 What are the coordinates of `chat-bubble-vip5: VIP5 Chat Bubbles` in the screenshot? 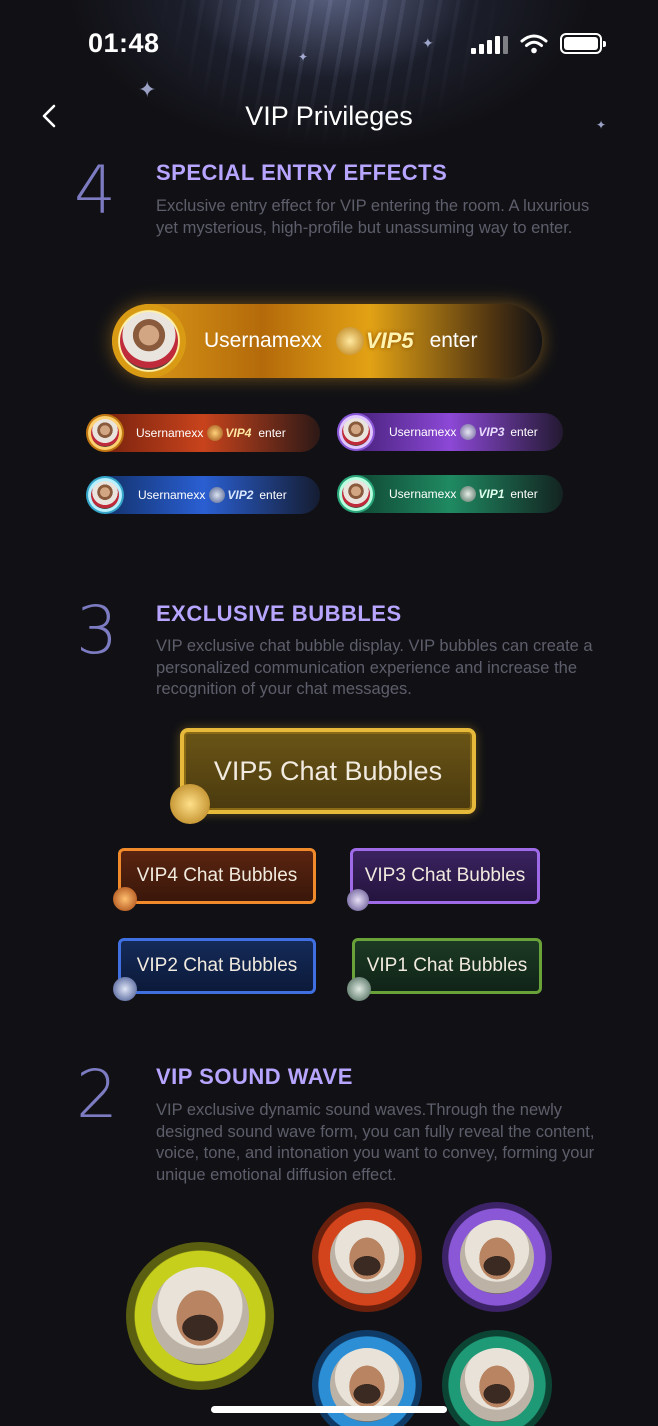 It's located at (323, 776).